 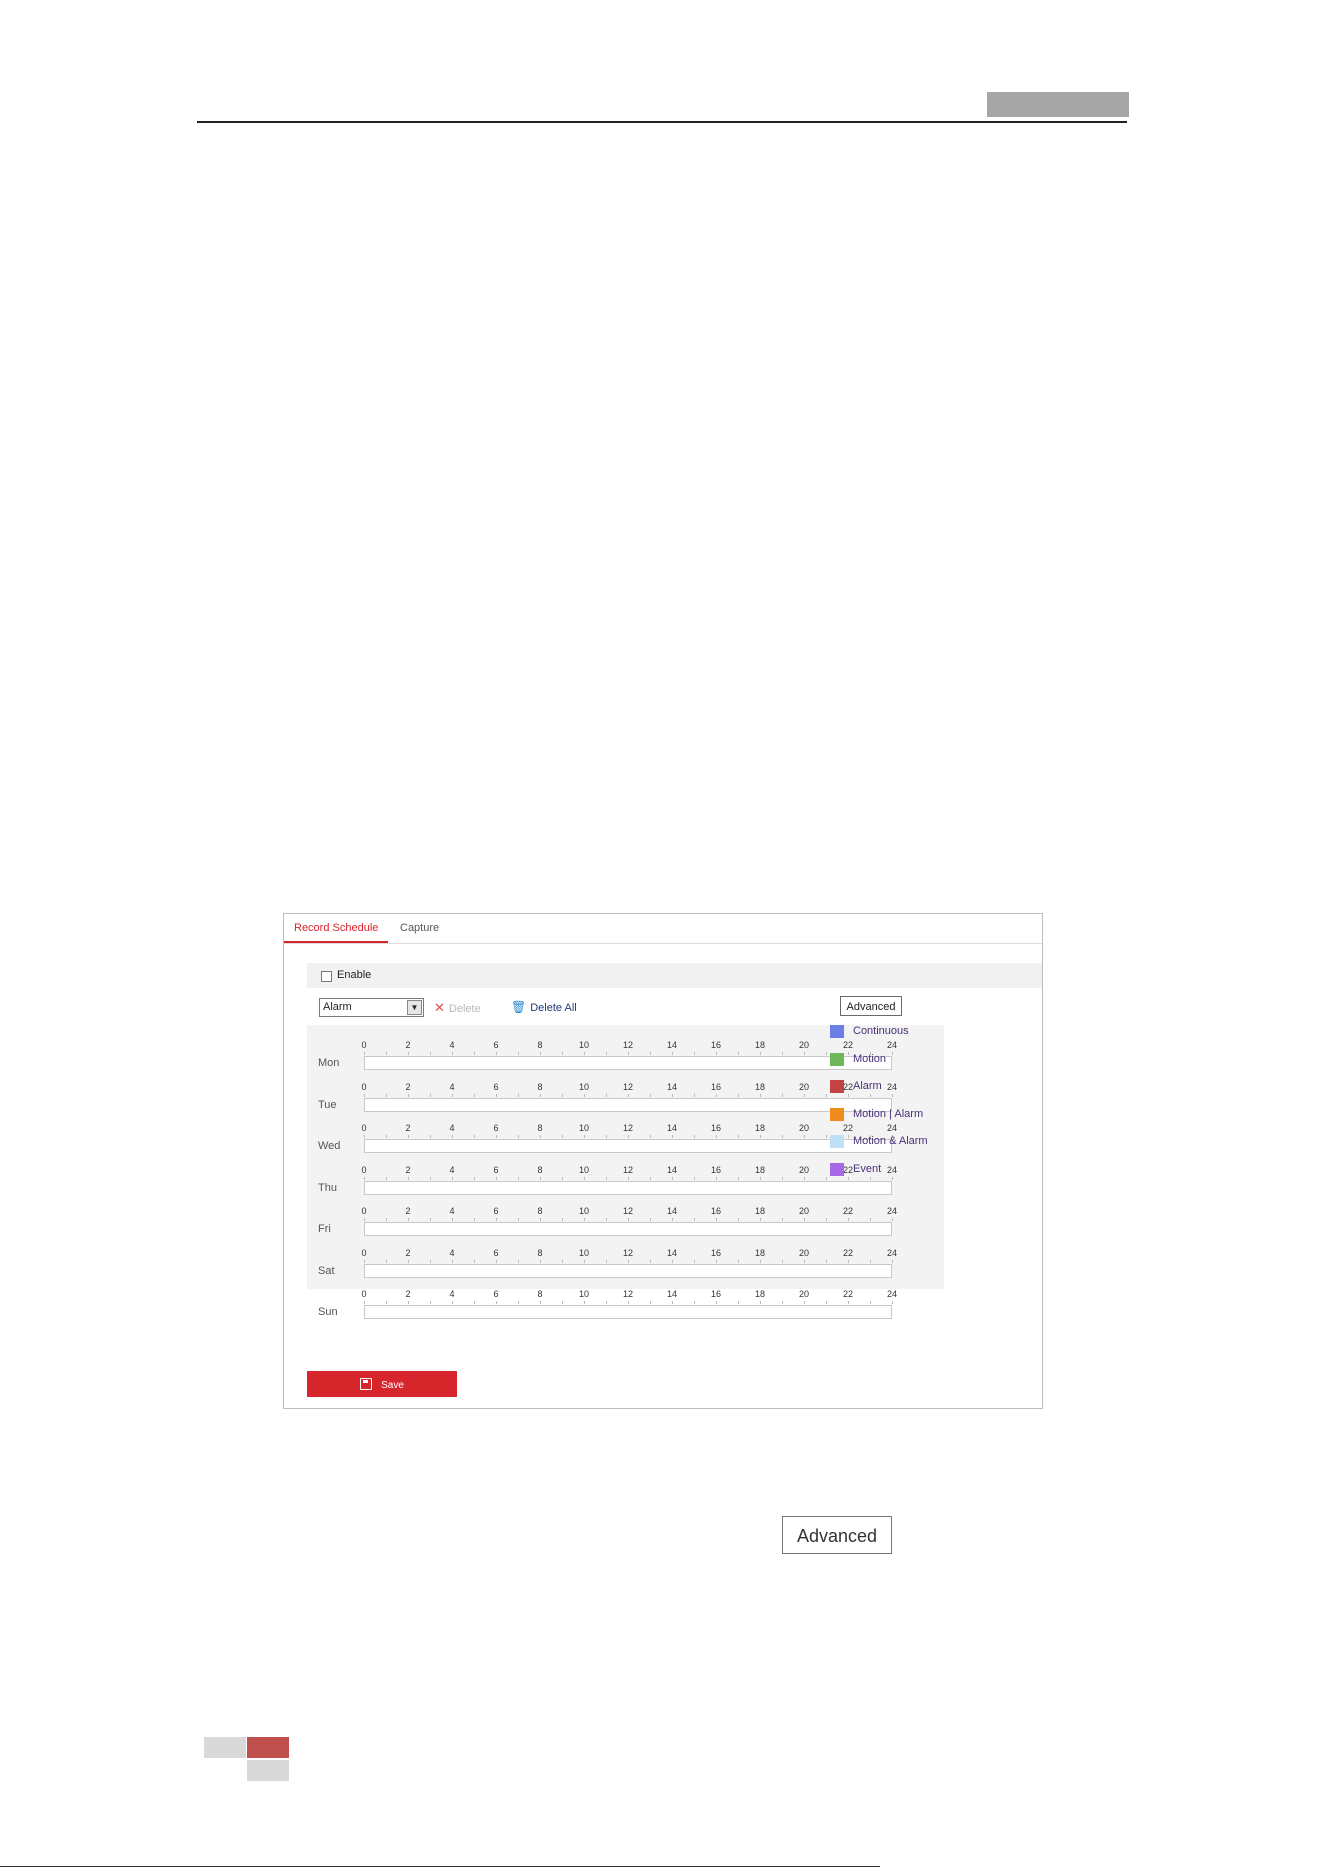 I want to click on hour-tick-label: 10, so click(x=584, y=1045).